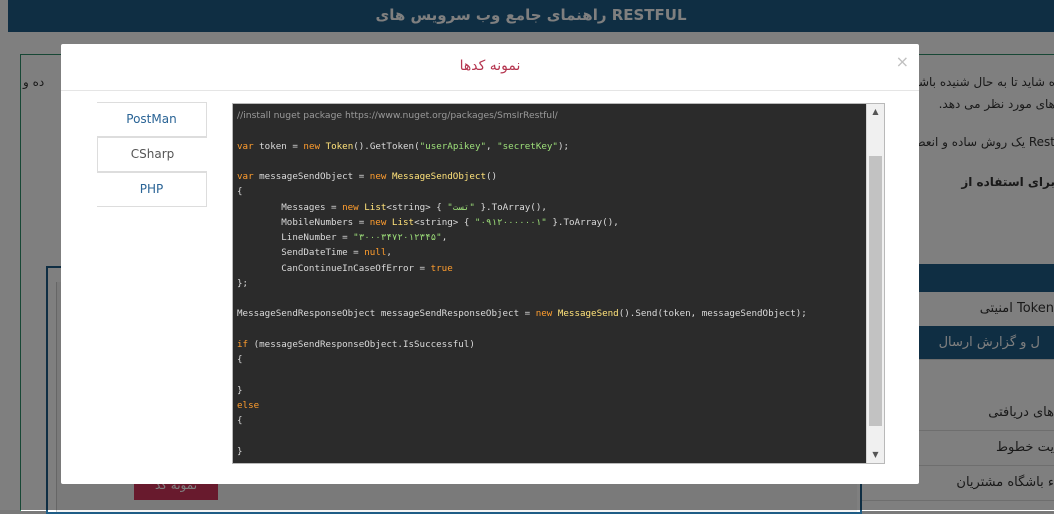 The height and width of the screenshot is (514, 1054). I want to click on code-token-plain: token =, so click(278, 146).